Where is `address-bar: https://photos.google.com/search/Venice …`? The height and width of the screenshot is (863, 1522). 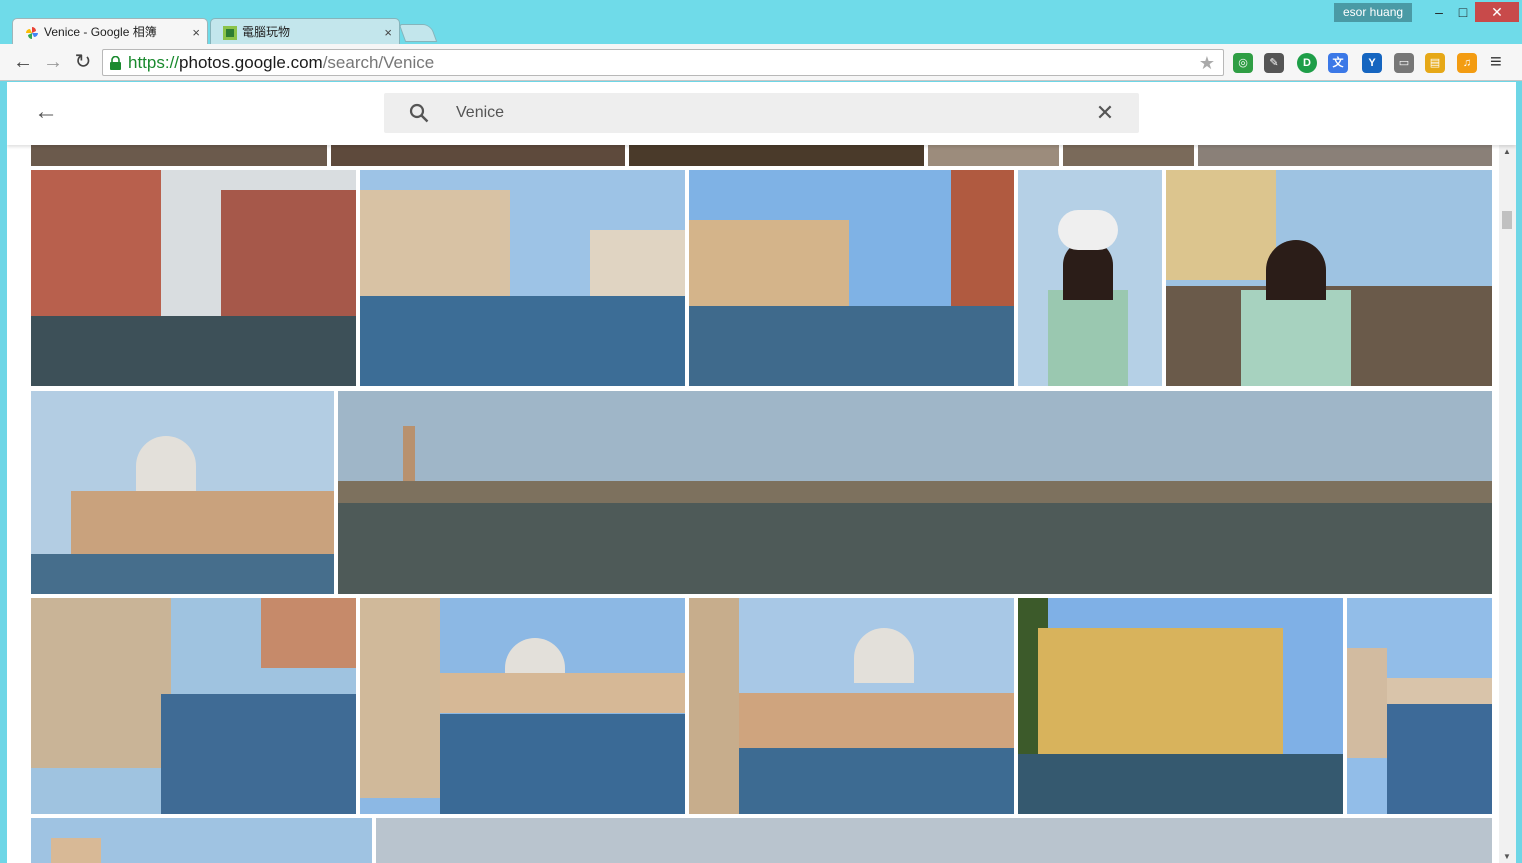 address-bar: https://photos.google.com/search/Venice … is located at coordinates (663, 62).